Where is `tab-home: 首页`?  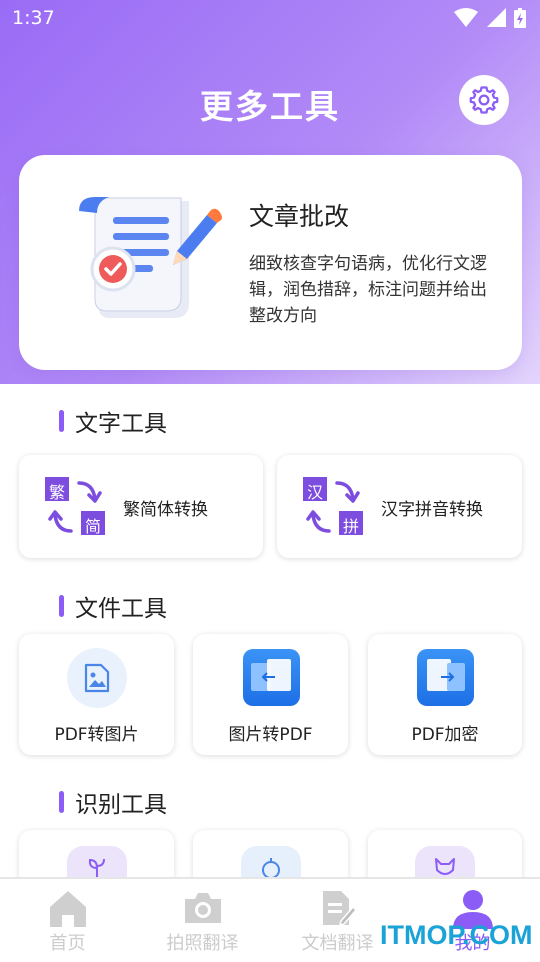
tab-home: 首页 is located at coordinates (67, 920).